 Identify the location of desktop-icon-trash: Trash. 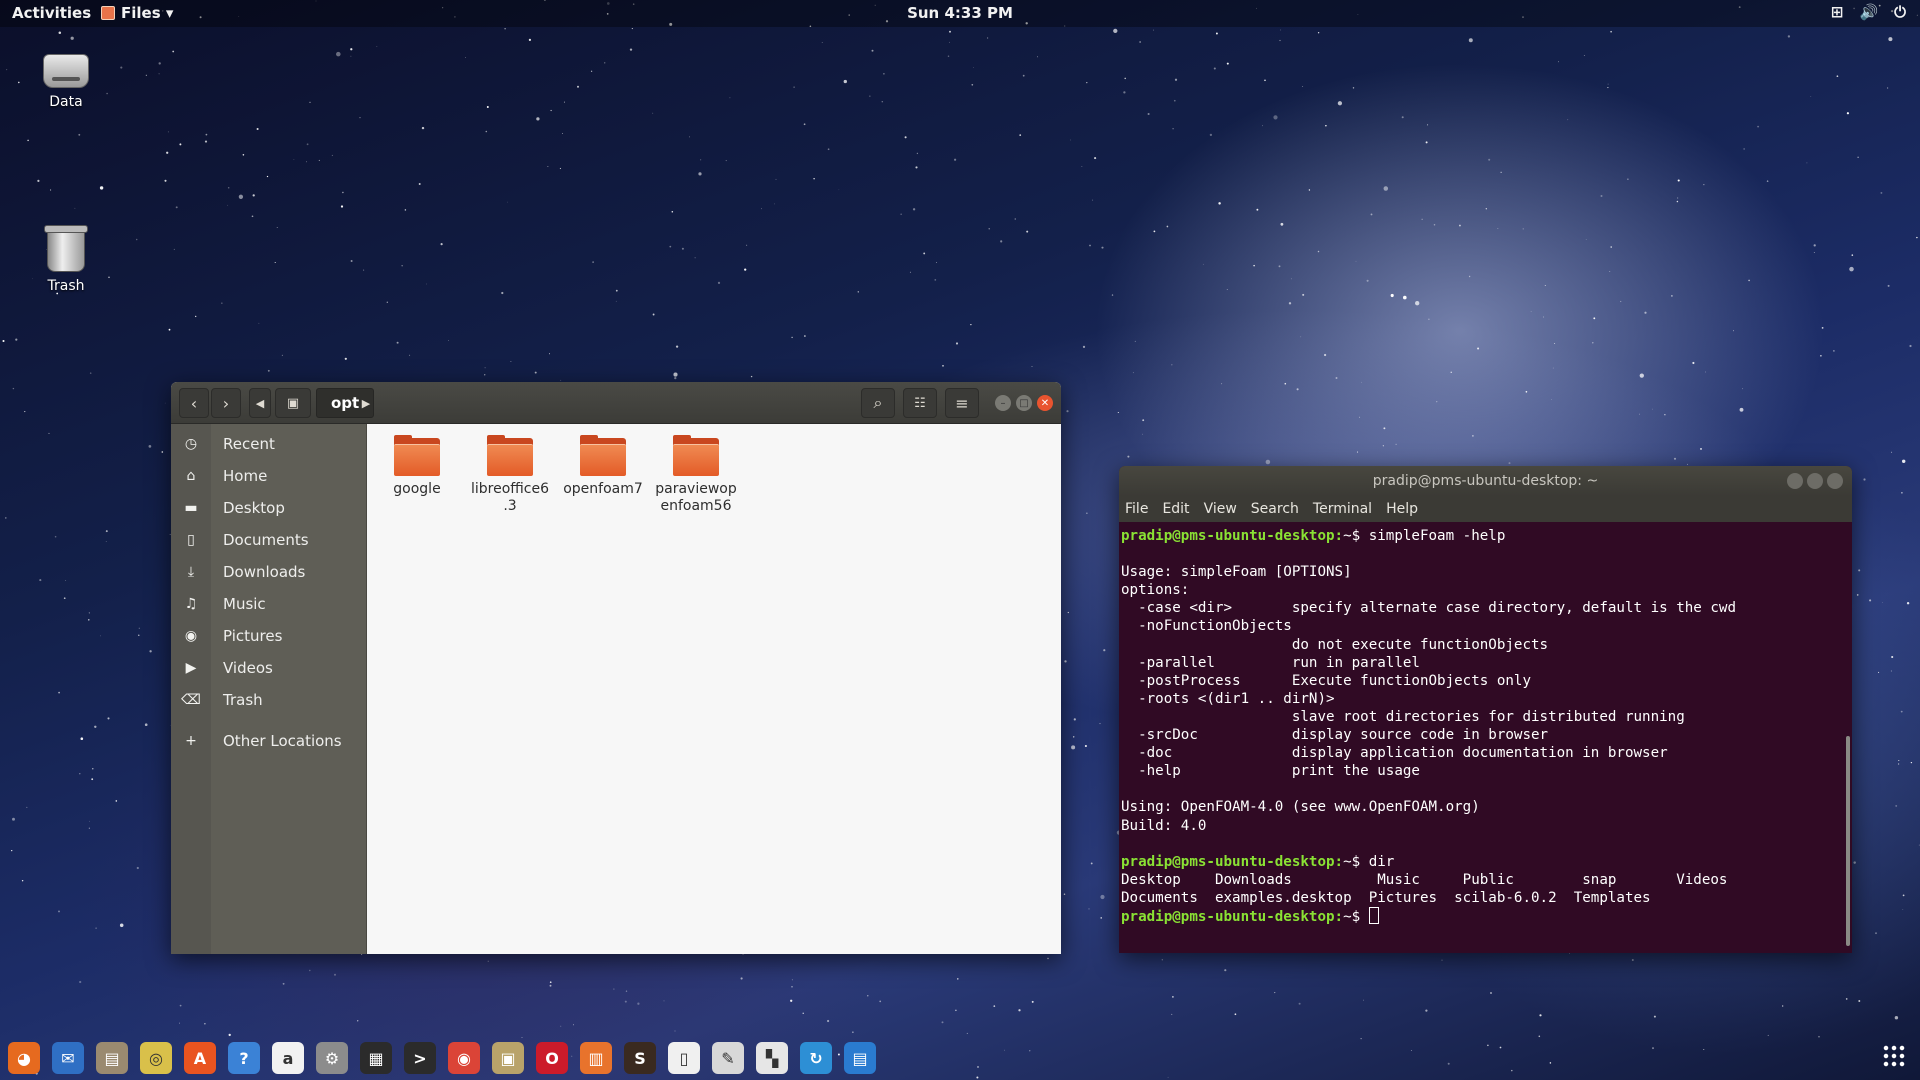
(66, 259).